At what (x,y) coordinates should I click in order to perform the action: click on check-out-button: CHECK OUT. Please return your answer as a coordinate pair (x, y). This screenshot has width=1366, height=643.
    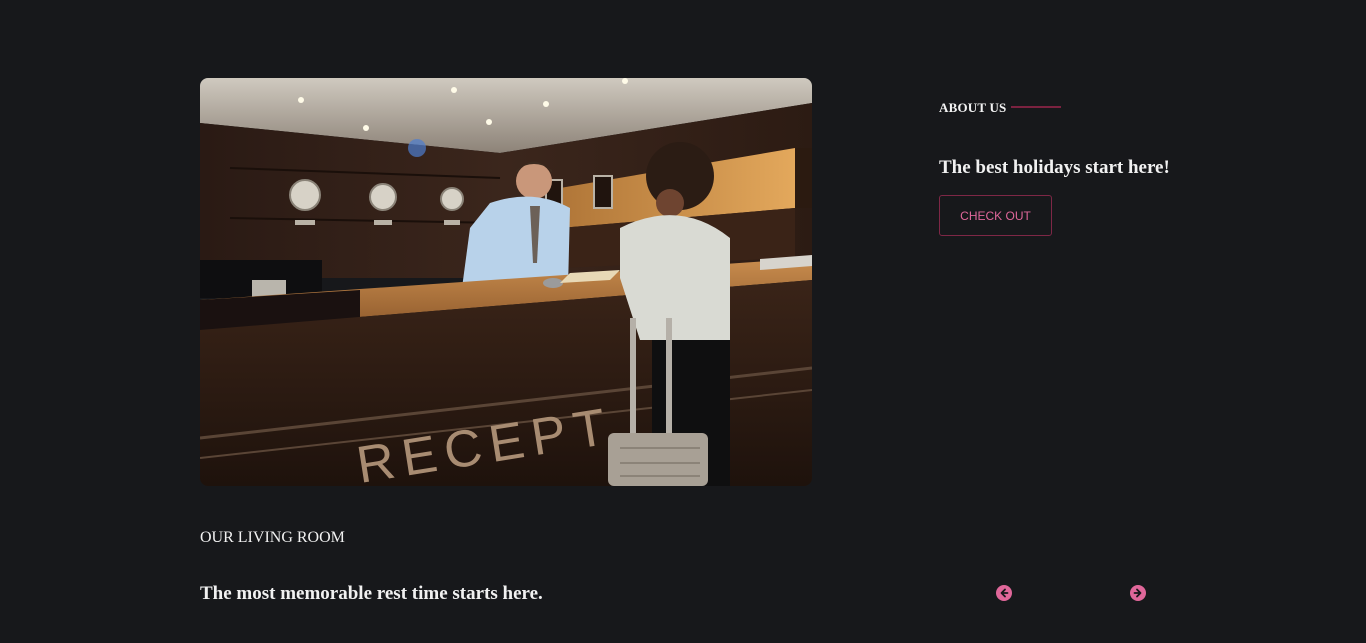
    Looking at the image, I should click on (995, 215).